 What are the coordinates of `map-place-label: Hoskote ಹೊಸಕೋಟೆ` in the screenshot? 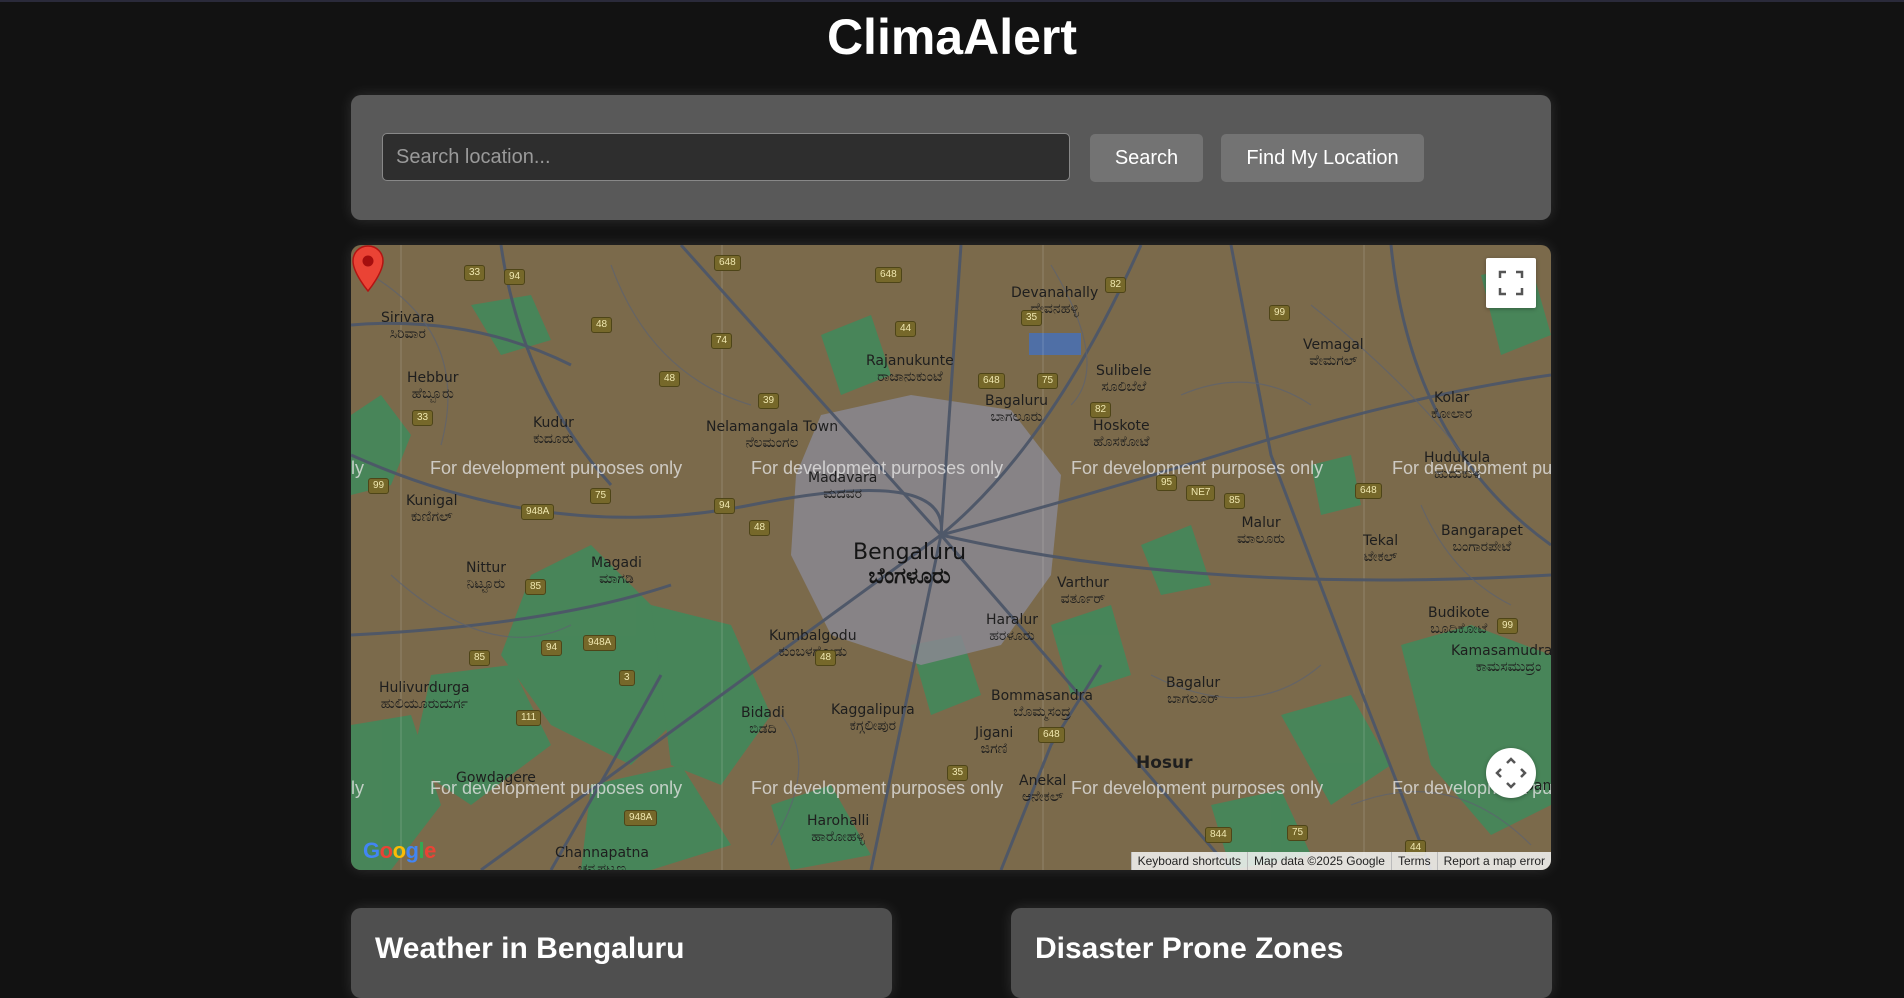 It's located at (1121, 434).